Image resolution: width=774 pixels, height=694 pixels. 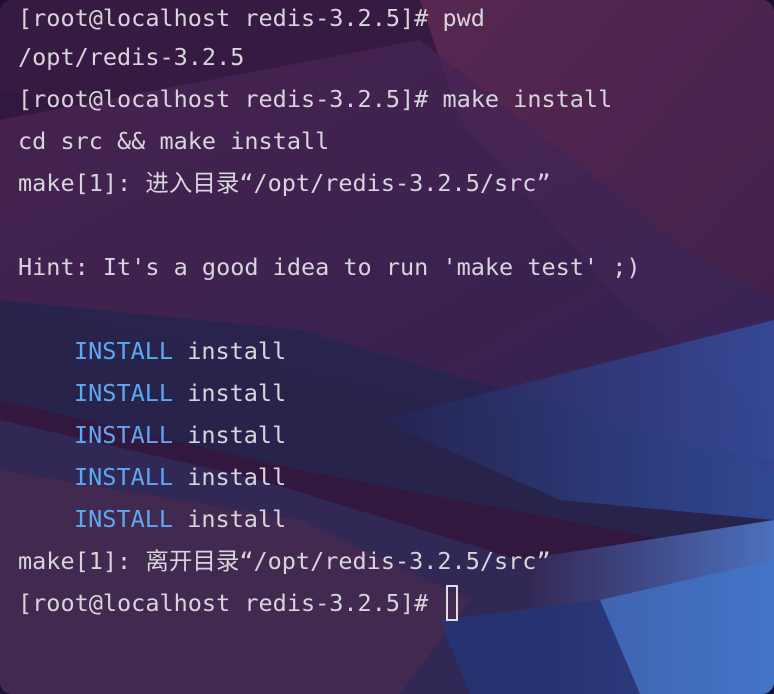 What do you see at coordinates (174, 141) in the screenshot?
I see `terminal-line: cd src && make install` at bounding box center [174, 141].